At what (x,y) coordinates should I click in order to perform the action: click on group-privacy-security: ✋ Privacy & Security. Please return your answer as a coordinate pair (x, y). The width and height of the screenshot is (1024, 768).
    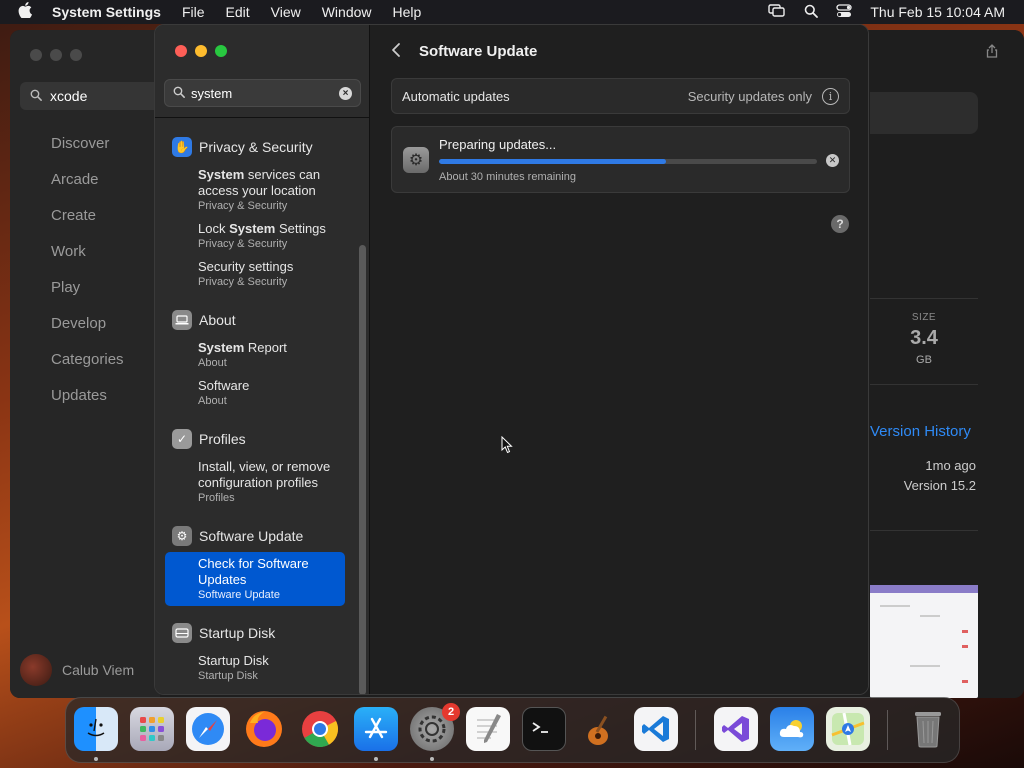
    Looking at the image, I should click on (242, 147).